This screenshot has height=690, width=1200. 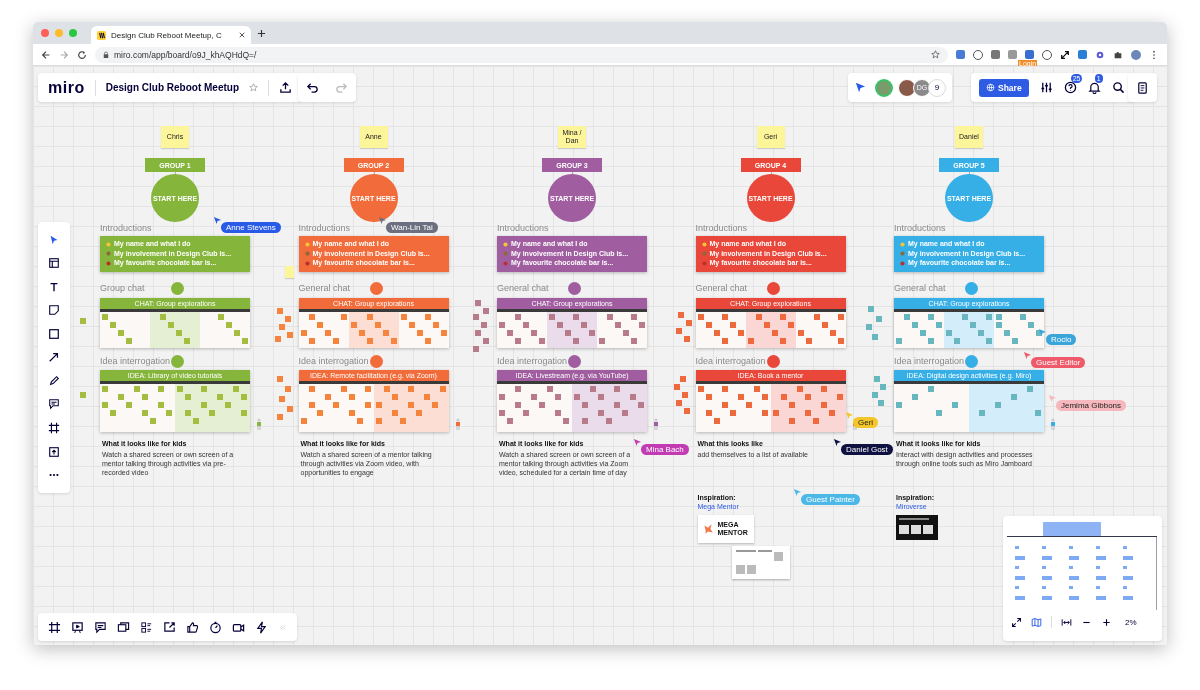 What do you see at coordinates (1091, 405) in the screenshot?
I see `cursor-label: Jemima Gibbons` at bounding box center [1091, 405].